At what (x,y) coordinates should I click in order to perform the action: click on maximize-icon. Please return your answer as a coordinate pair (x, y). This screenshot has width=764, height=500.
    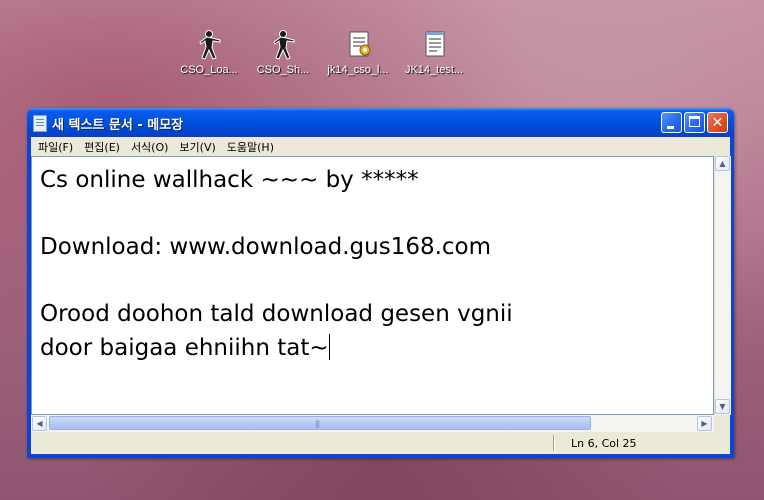
    Looking at the image, I should click on (694, 121).